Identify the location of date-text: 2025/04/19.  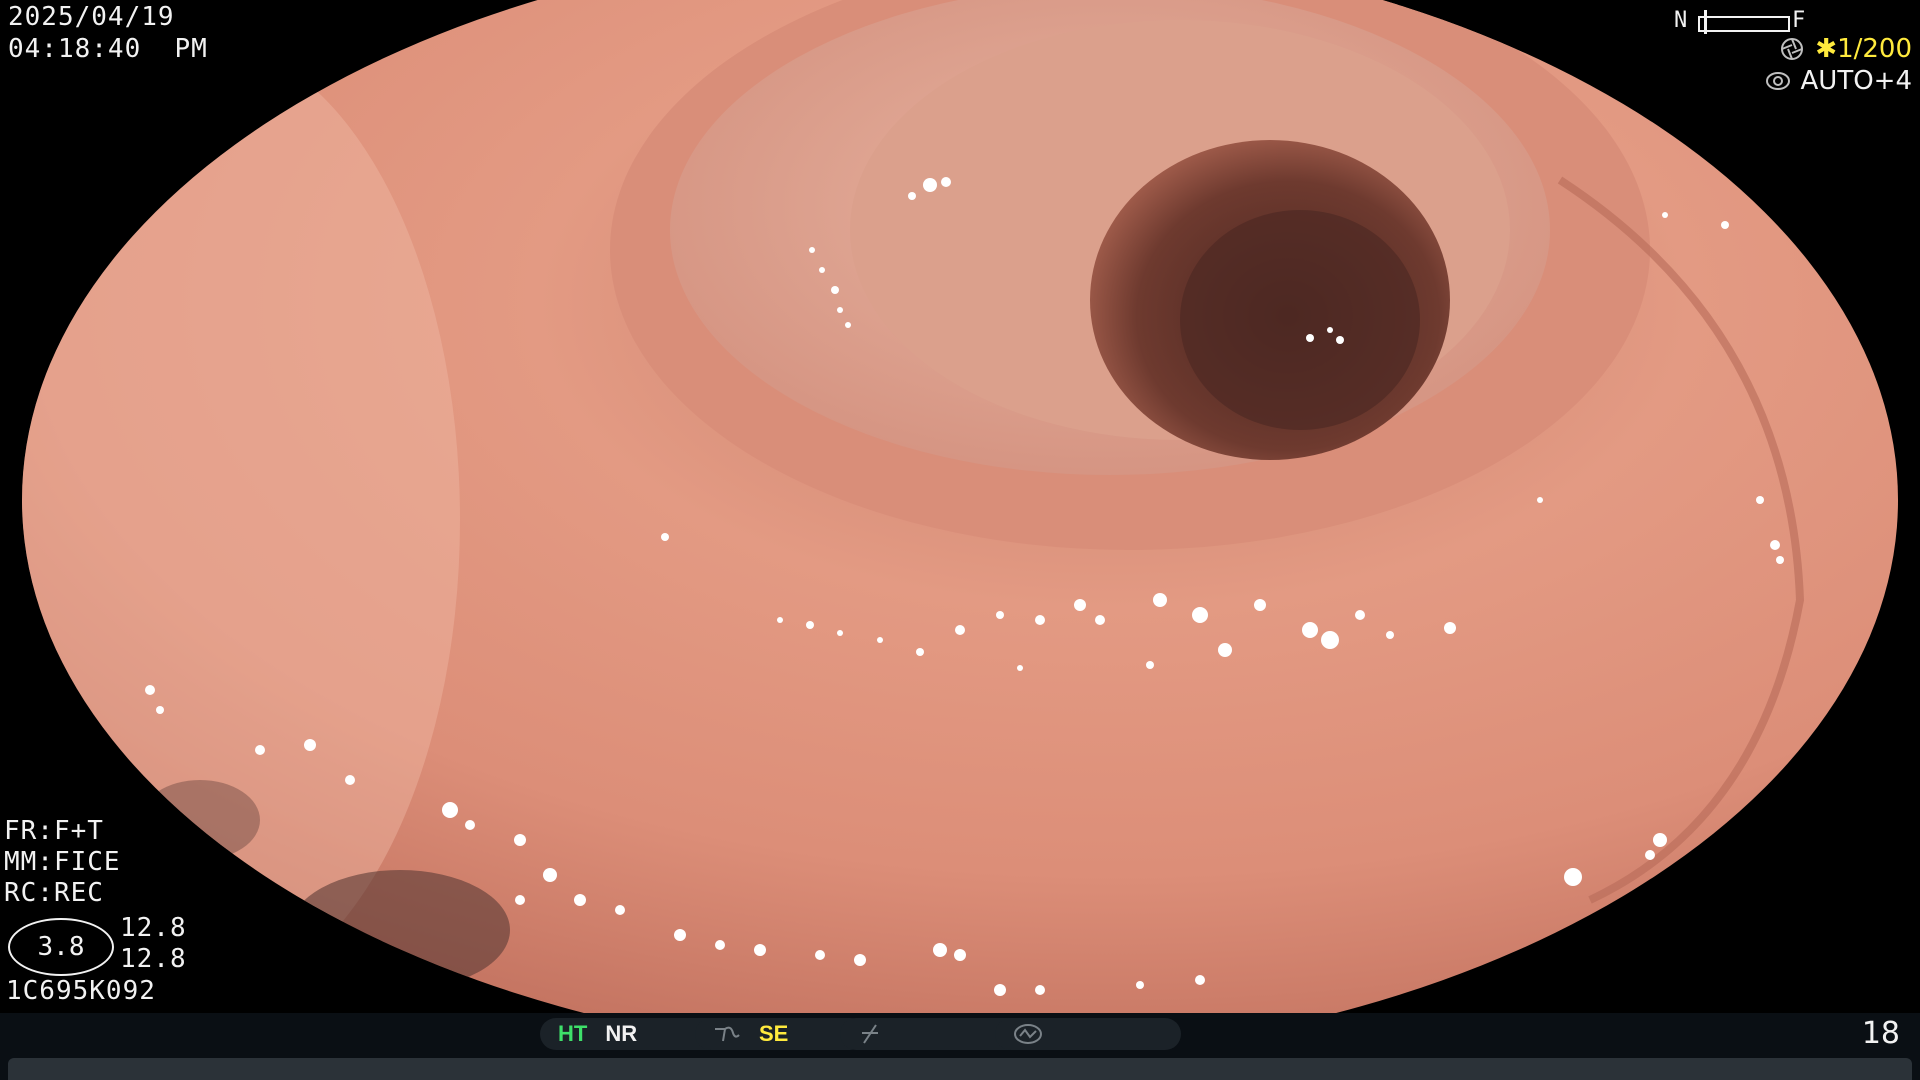
(91, 17).